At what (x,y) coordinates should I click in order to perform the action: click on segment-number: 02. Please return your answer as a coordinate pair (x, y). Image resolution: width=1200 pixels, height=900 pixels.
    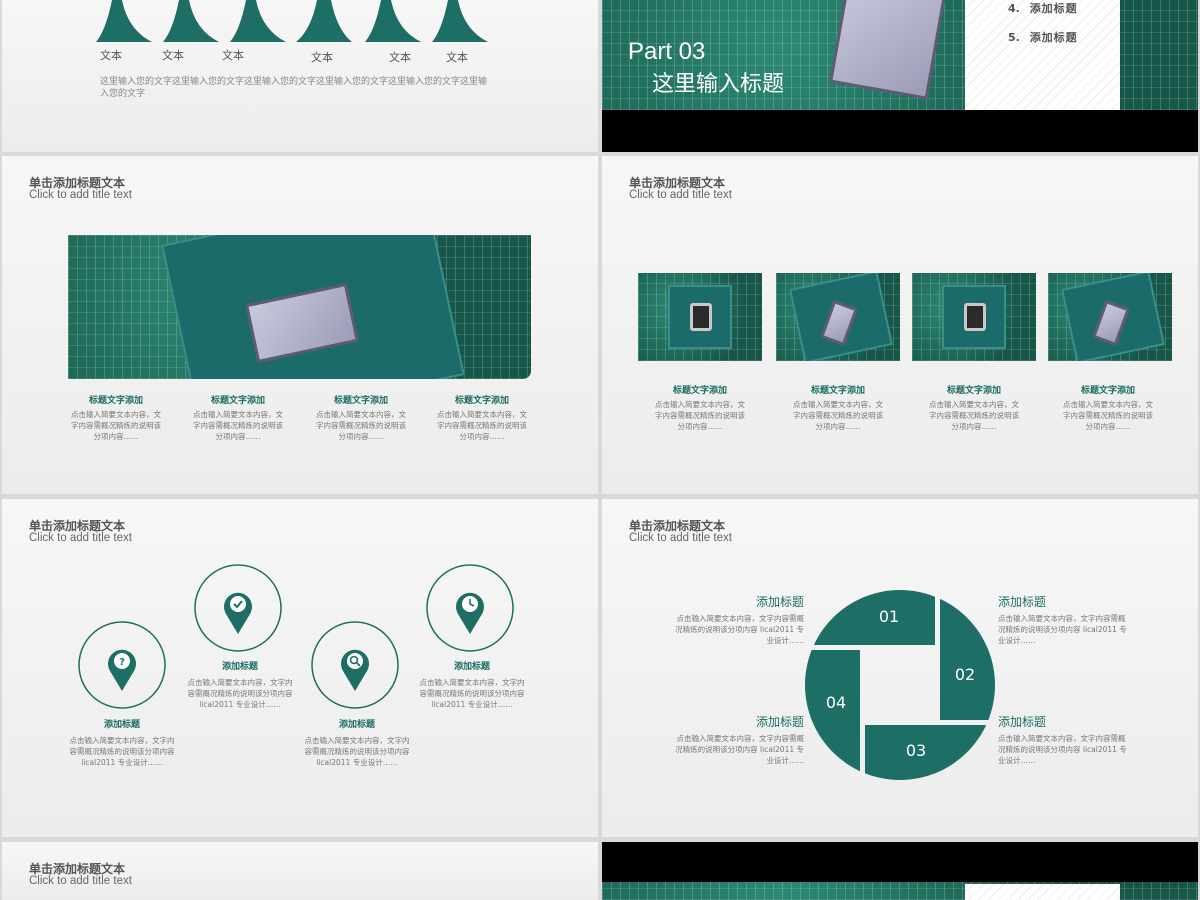
    Looking at the image, I should click on (965, 674).